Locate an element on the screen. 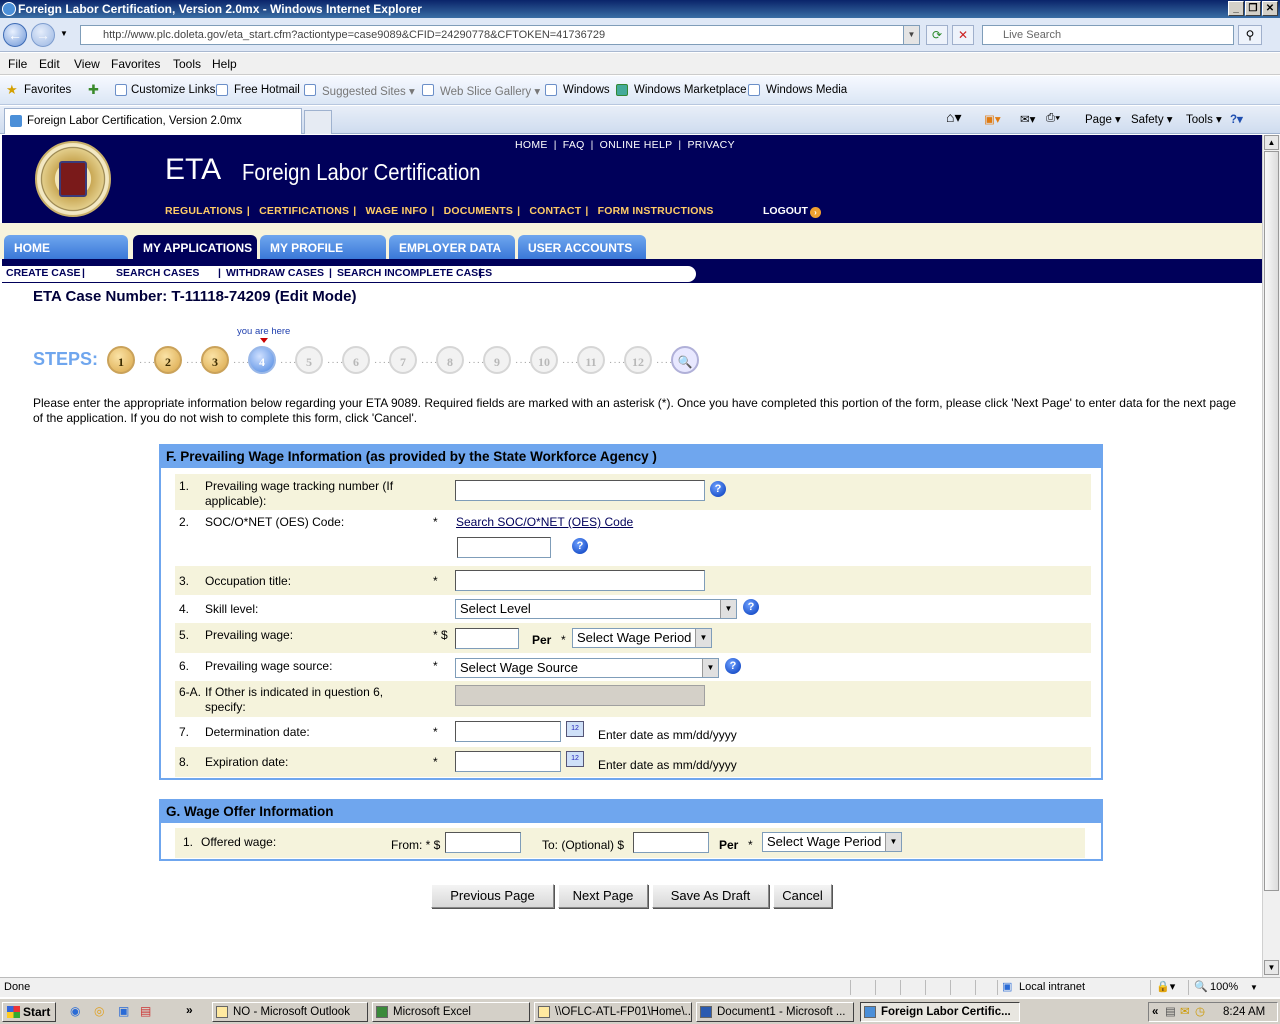 The height and width of the screenshot is (1024, 1280). task-excel: Microsoft Excel is located at coordinates (451, 1012).